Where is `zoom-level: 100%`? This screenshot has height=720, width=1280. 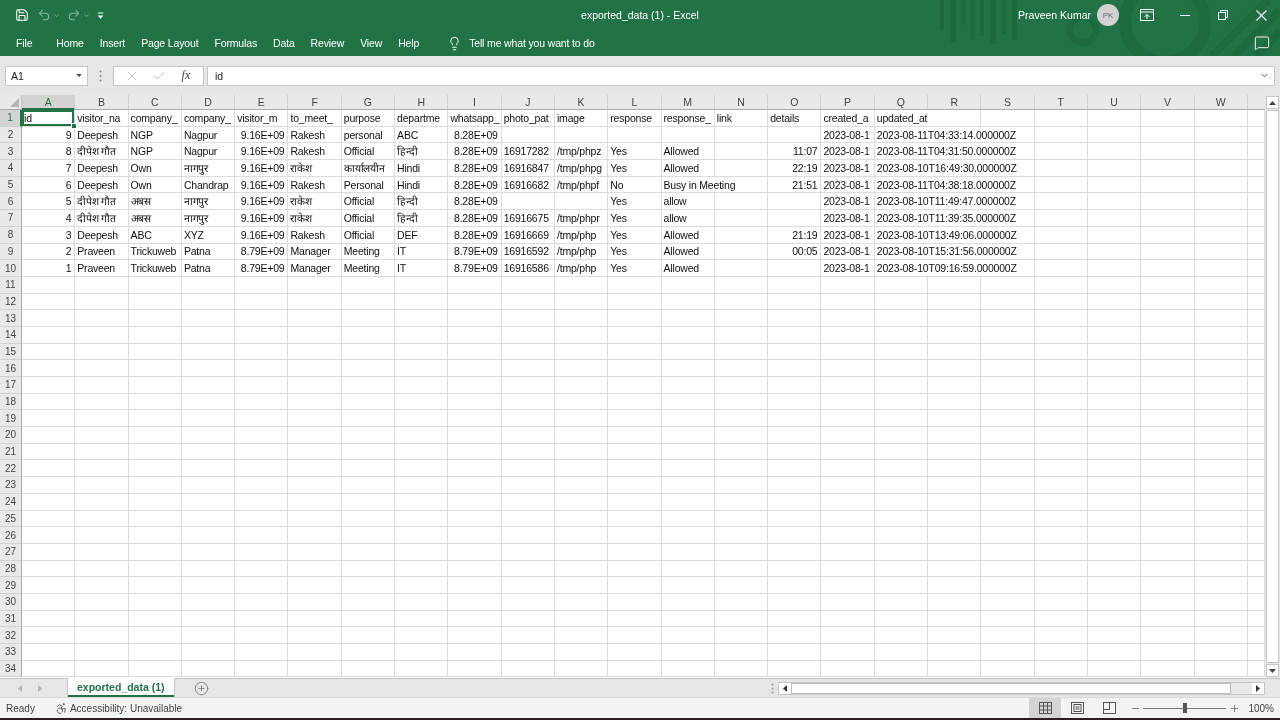
zoom-level: 100% is located at coordinates (1260, 708).